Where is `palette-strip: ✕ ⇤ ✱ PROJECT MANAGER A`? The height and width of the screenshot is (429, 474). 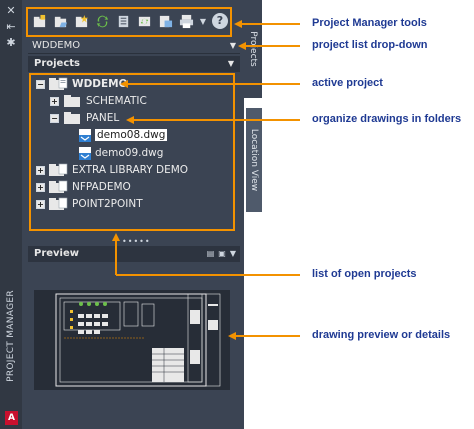
palette-strip: ✕ ⇤ ✱ PROJECT MANAGER A is located at coordinates (11, 214).